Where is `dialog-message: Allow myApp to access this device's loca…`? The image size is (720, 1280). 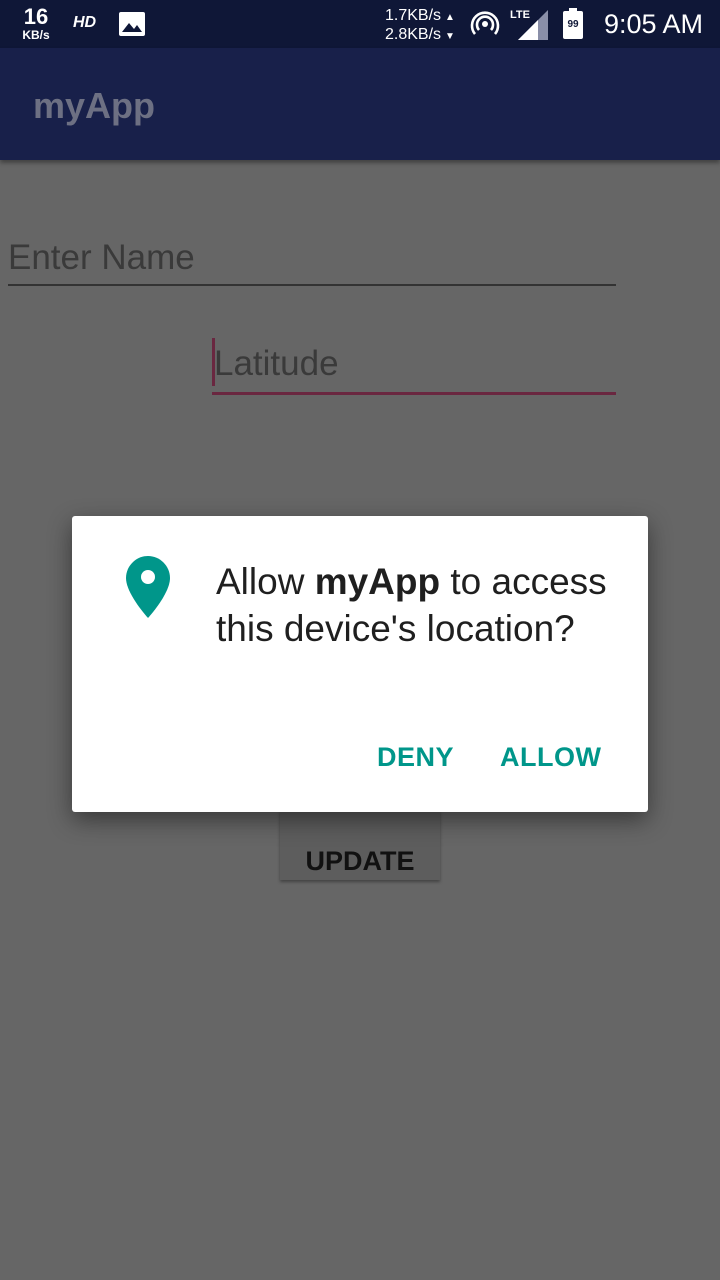 dialog-message: Allow myApp to access this device's loca… is located at coordinates (416, 605).